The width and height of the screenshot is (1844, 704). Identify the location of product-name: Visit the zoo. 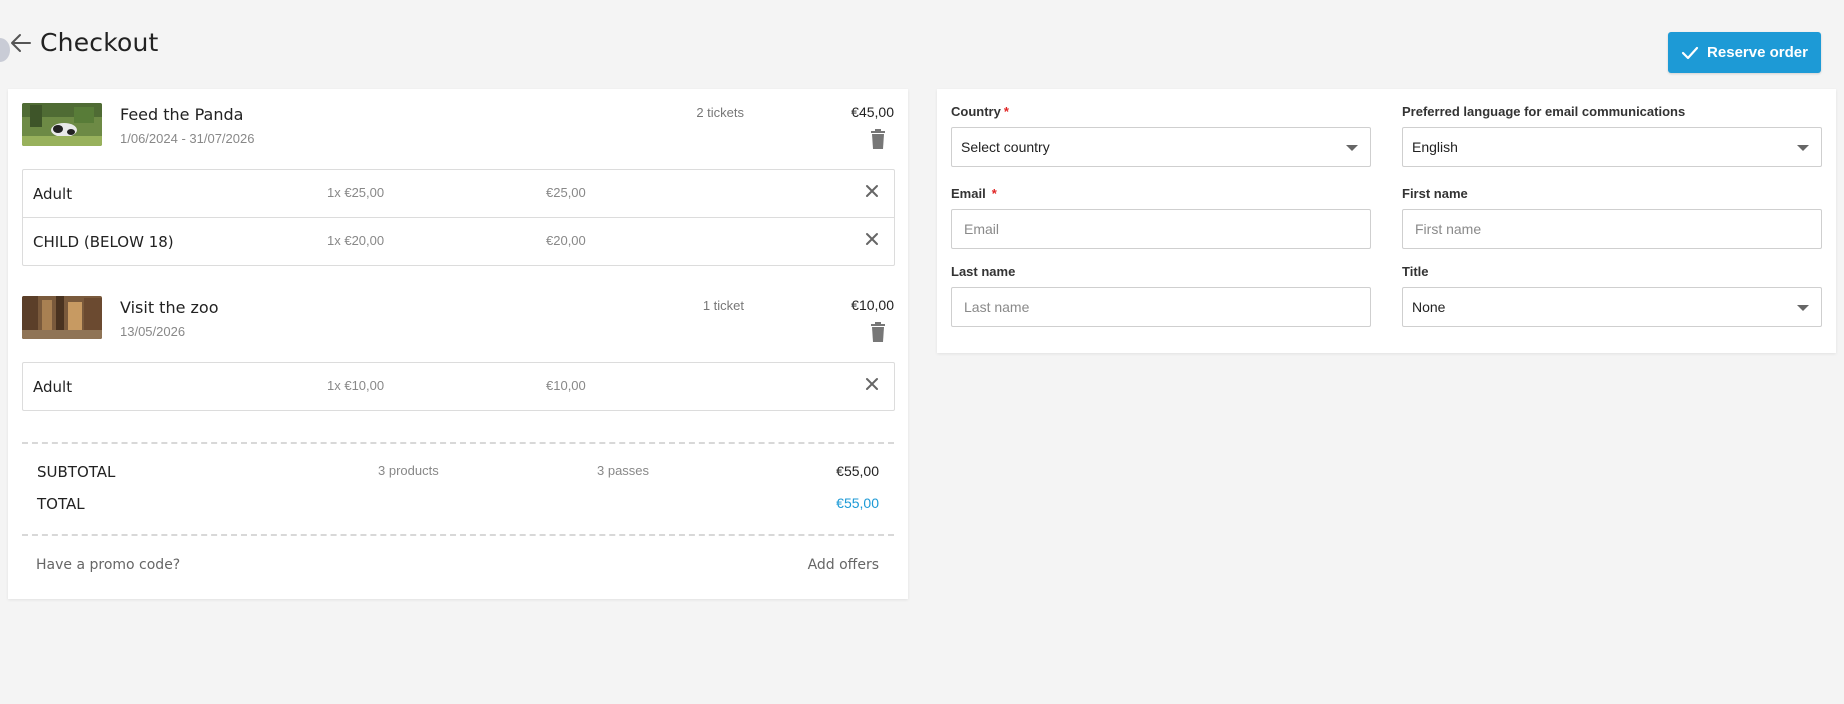
(169, 307).